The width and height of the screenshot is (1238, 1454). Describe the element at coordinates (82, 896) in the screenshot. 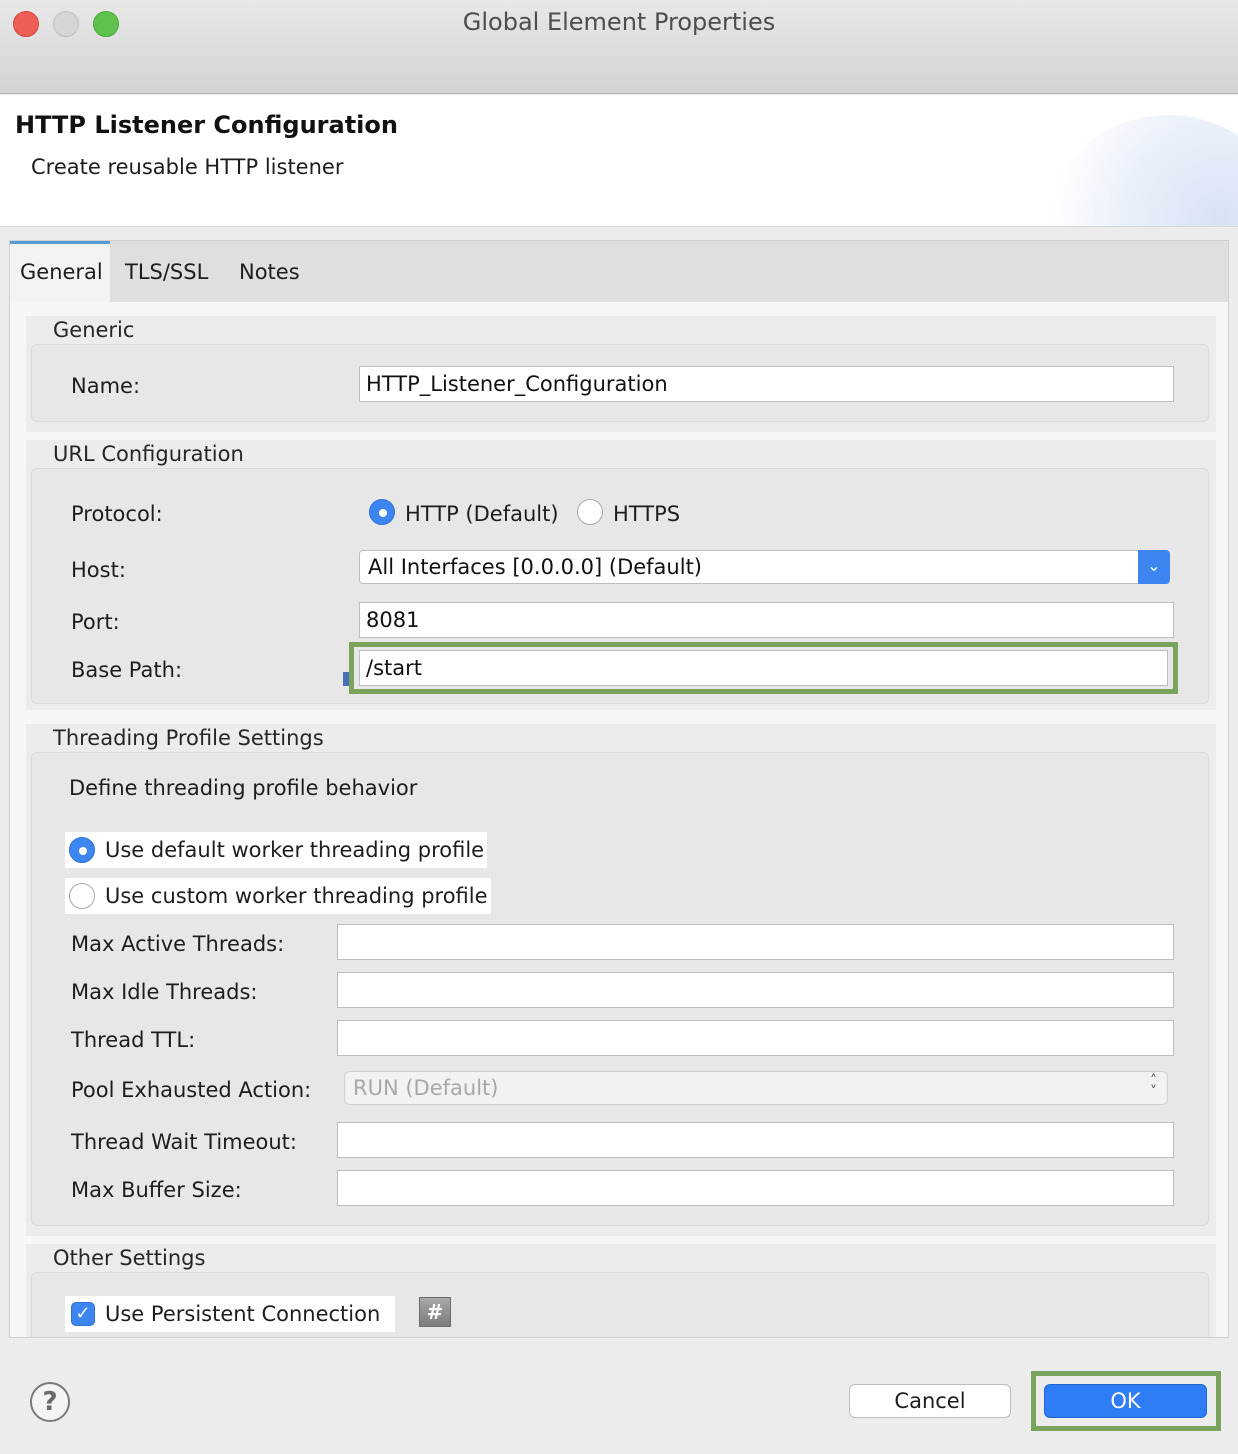

I see `custom-threading-radio` at that location.